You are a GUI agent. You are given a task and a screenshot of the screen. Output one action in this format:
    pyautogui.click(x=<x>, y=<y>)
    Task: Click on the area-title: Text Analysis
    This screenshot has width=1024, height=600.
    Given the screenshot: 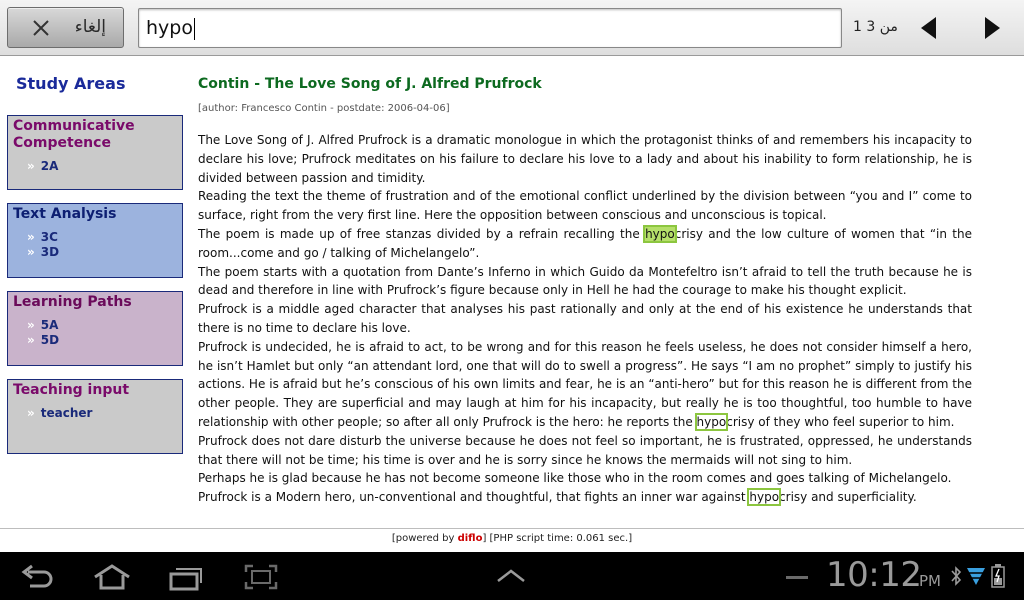 What is the action you would take?
    pyautogui.click(x=65, y=214)
    